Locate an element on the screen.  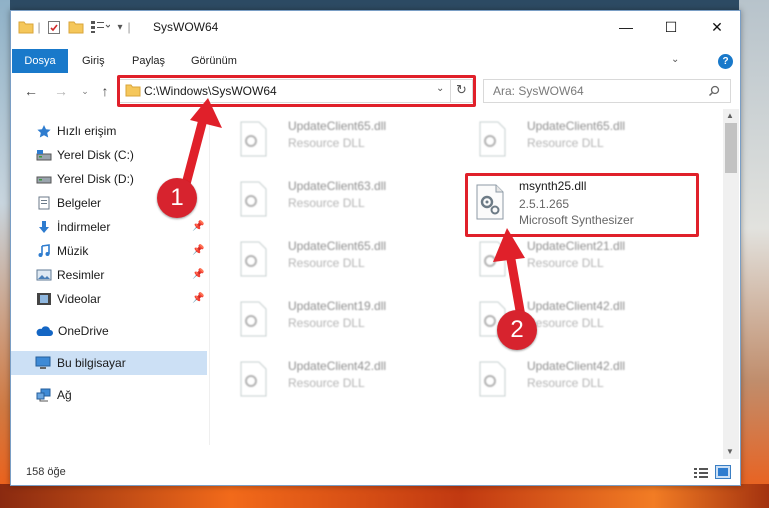
arrow-2-head is located at coordinates (509, 245).